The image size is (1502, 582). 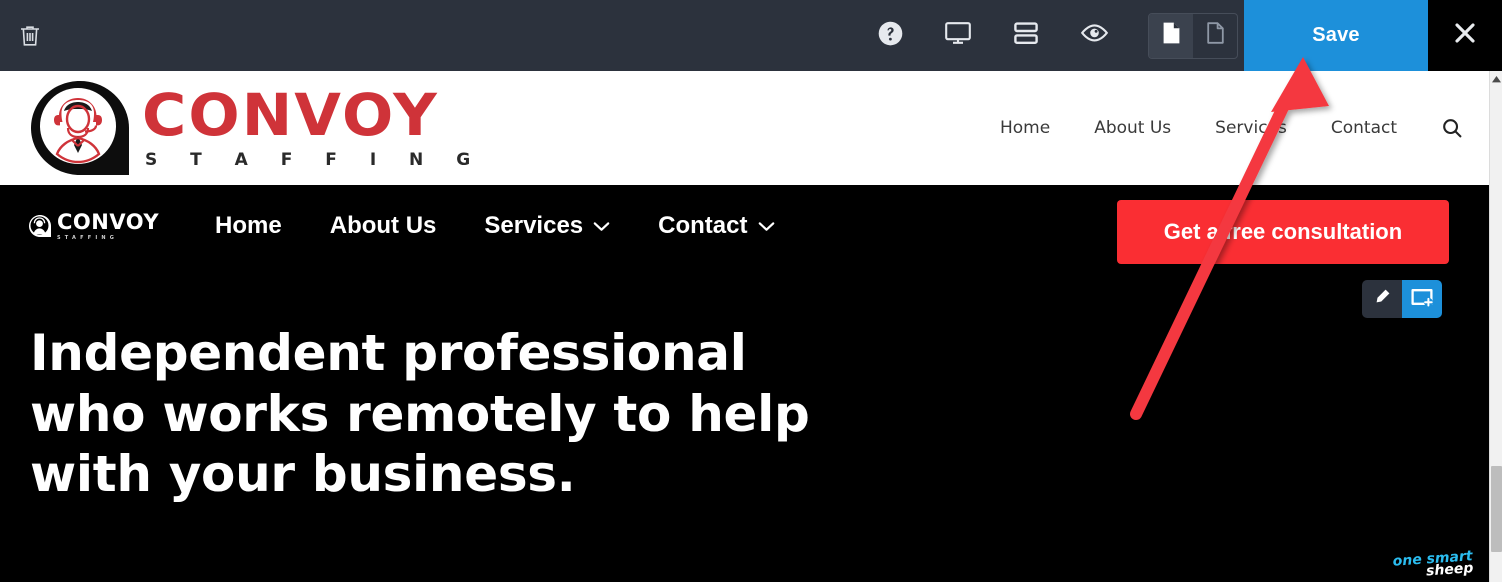 I want to click on nav-item-services: Services, so click(x=547, y=226).